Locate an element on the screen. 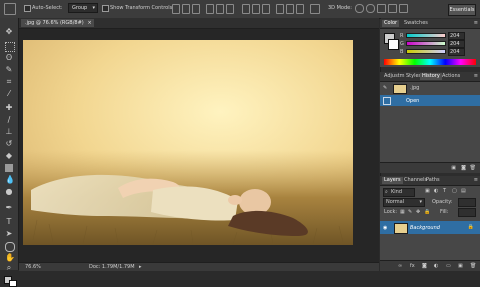 The image size is (480, 287). color-spectrum-bar is located at coordinates (430, 62).